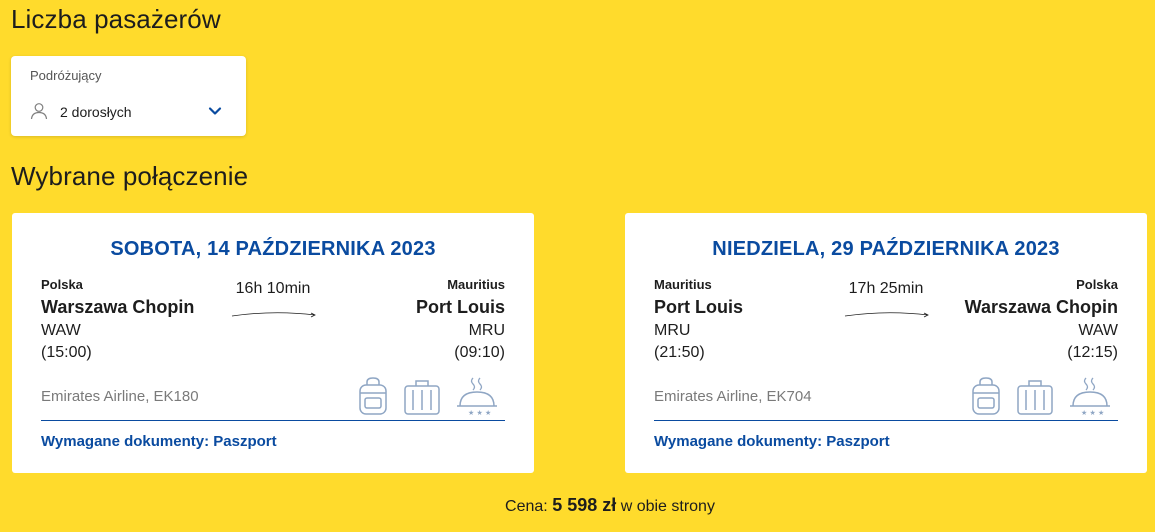 The height and width of the screenshot is (532, 1155). I want to click on destination-code: MRU, so click(486, 330).